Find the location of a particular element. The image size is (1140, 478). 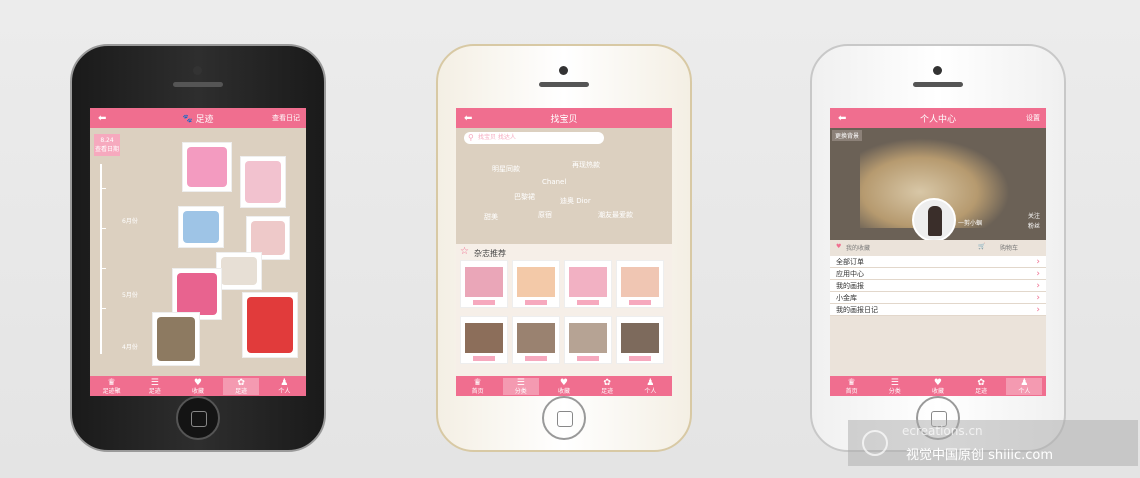

photo-bow is located at coordinates (239, 271).